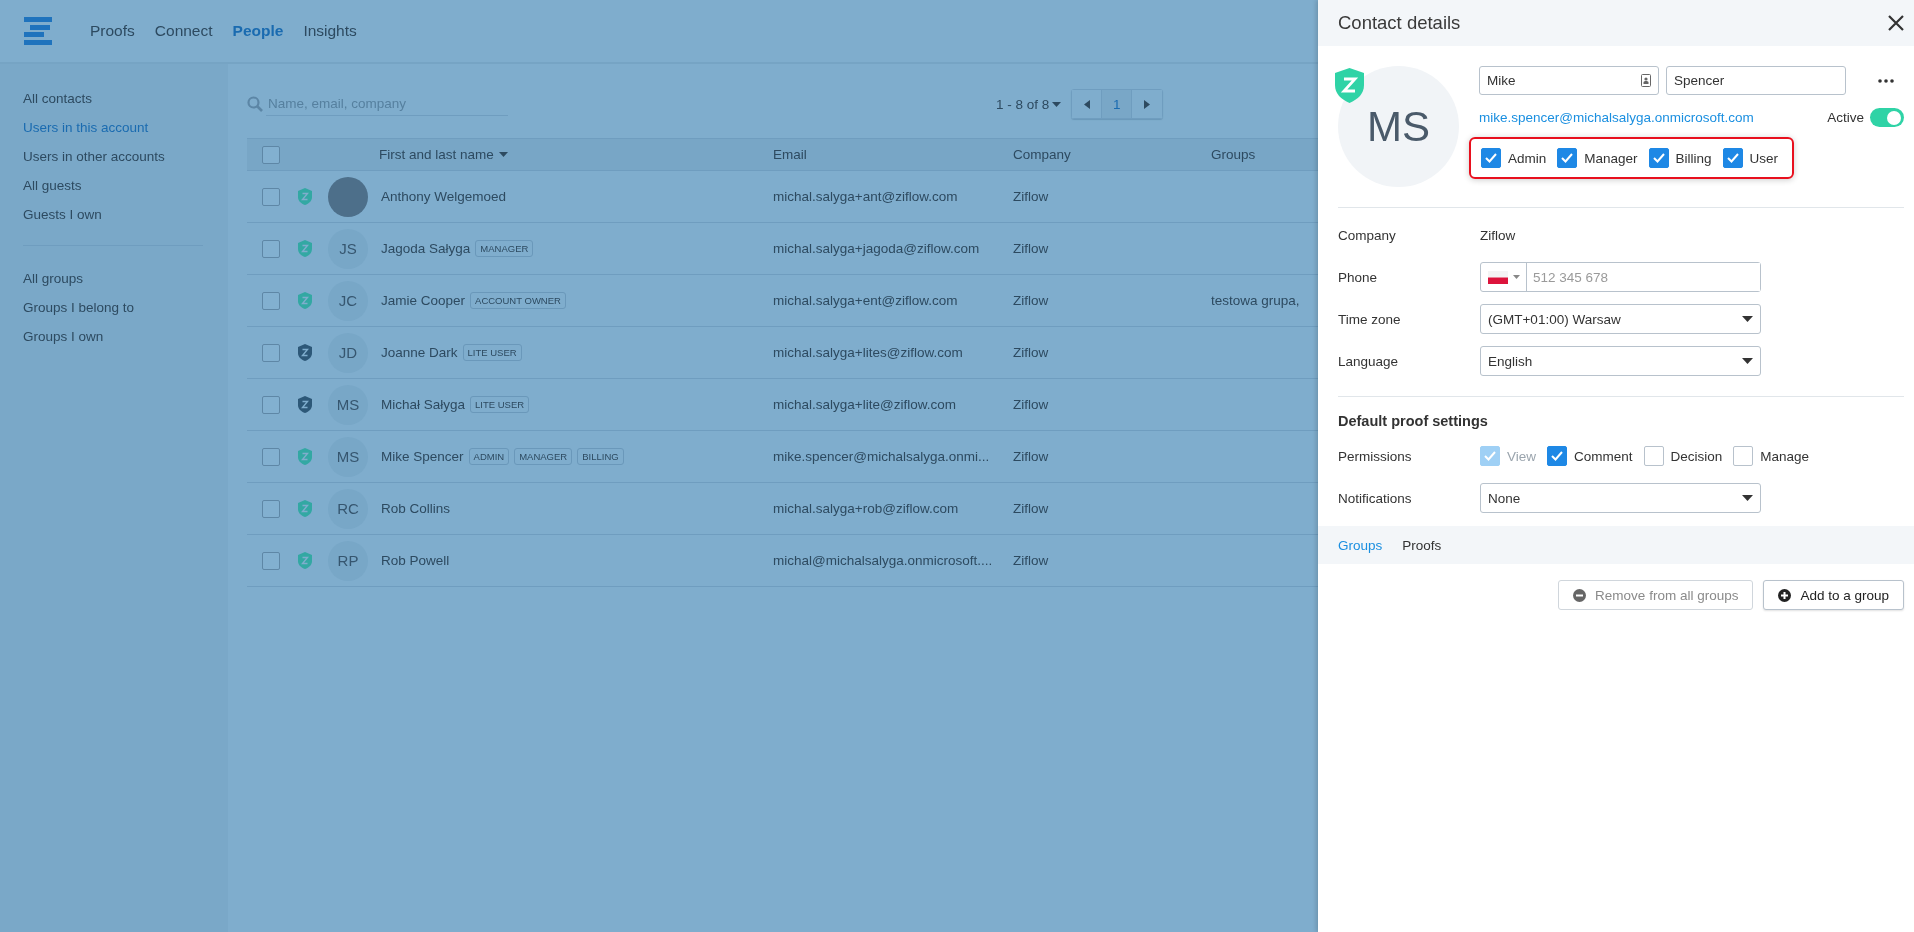 This screenshot has width=1914, height=932. What do you see at coordinates (1896, 23) in the screenshot?
I see `close-icon` at bounding box center [1896, 23].